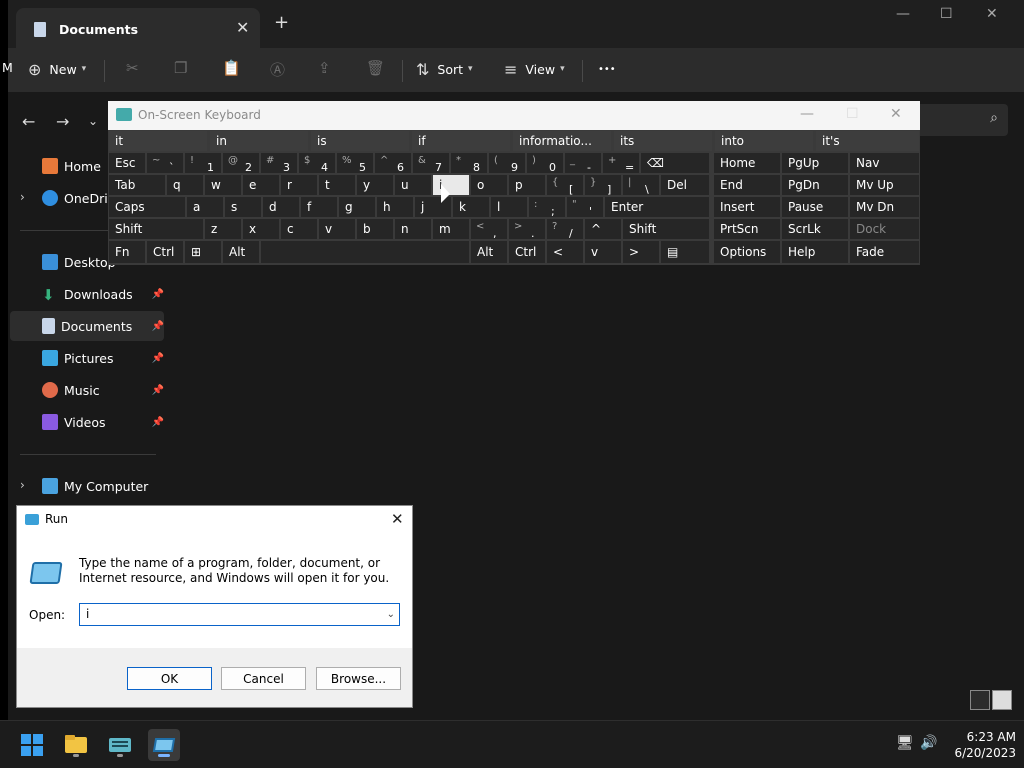  I want to click on key-backtick: ~ `, so click(165, 163).